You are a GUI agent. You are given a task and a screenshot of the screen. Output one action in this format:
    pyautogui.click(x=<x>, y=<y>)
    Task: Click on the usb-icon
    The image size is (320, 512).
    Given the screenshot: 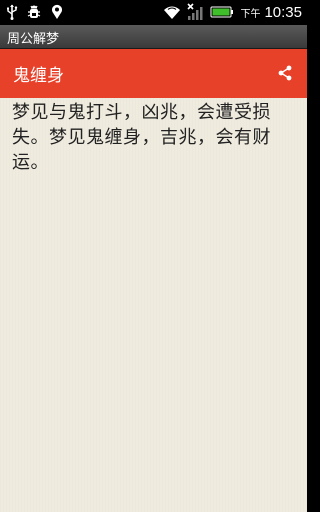 What is the action you would take?
    pyautogui.click(x=12, y=12)
    